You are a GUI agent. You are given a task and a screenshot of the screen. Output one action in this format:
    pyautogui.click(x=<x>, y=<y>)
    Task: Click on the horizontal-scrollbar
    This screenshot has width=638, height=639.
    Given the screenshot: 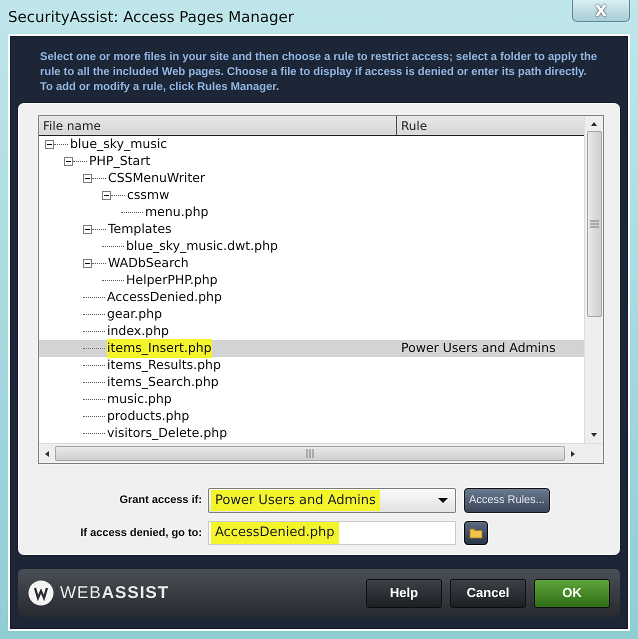 What is the action you would take?
    pyautogui.click(x=321, y=453)
    